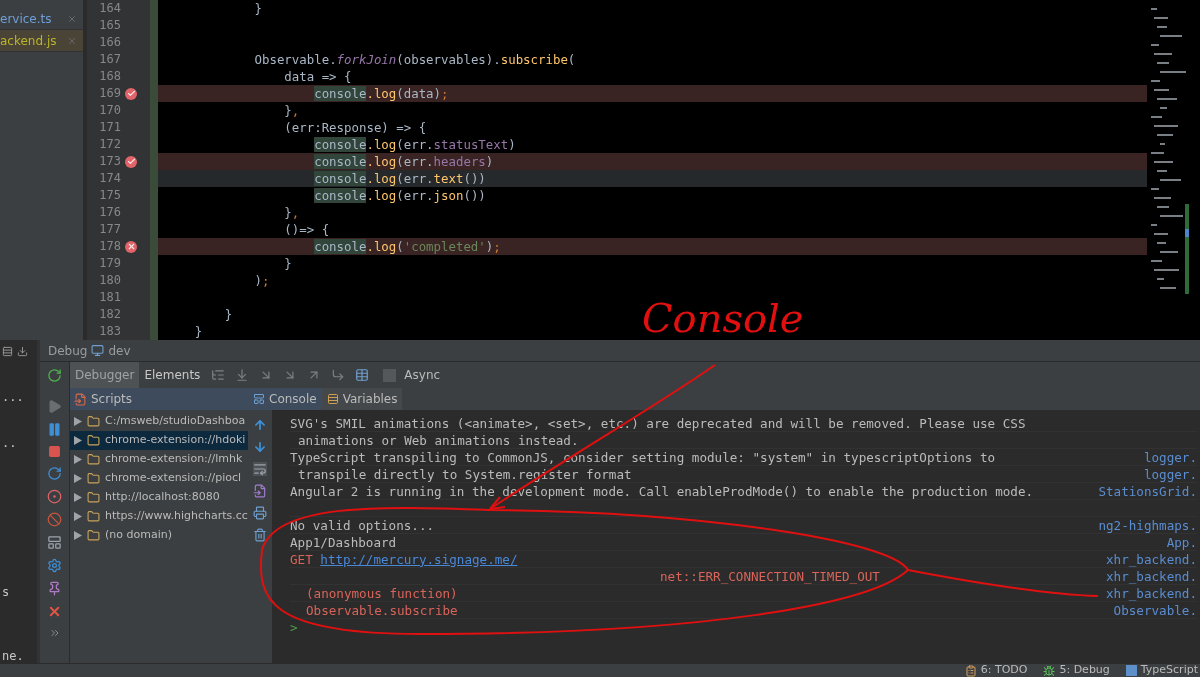  What do you see at coordinates (159, 459) in the screenshot?
I see `script-tree-item: chrome-extension://lmhk` at bounding box center [159, 459].